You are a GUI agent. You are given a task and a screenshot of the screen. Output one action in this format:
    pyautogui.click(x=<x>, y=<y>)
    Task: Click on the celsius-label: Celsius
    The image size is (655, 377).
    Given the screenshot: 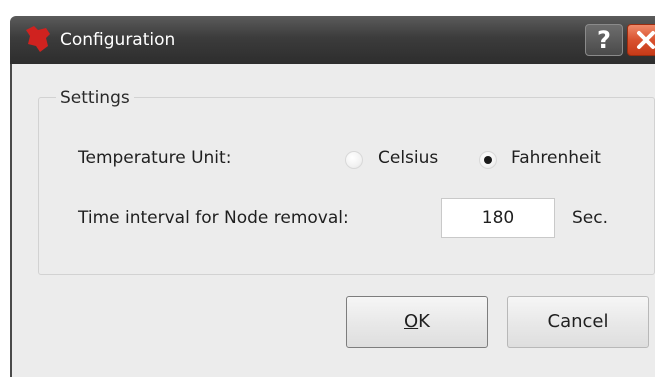 What is the action you would take?
    pyautogui.click(x=408, y=158)
    